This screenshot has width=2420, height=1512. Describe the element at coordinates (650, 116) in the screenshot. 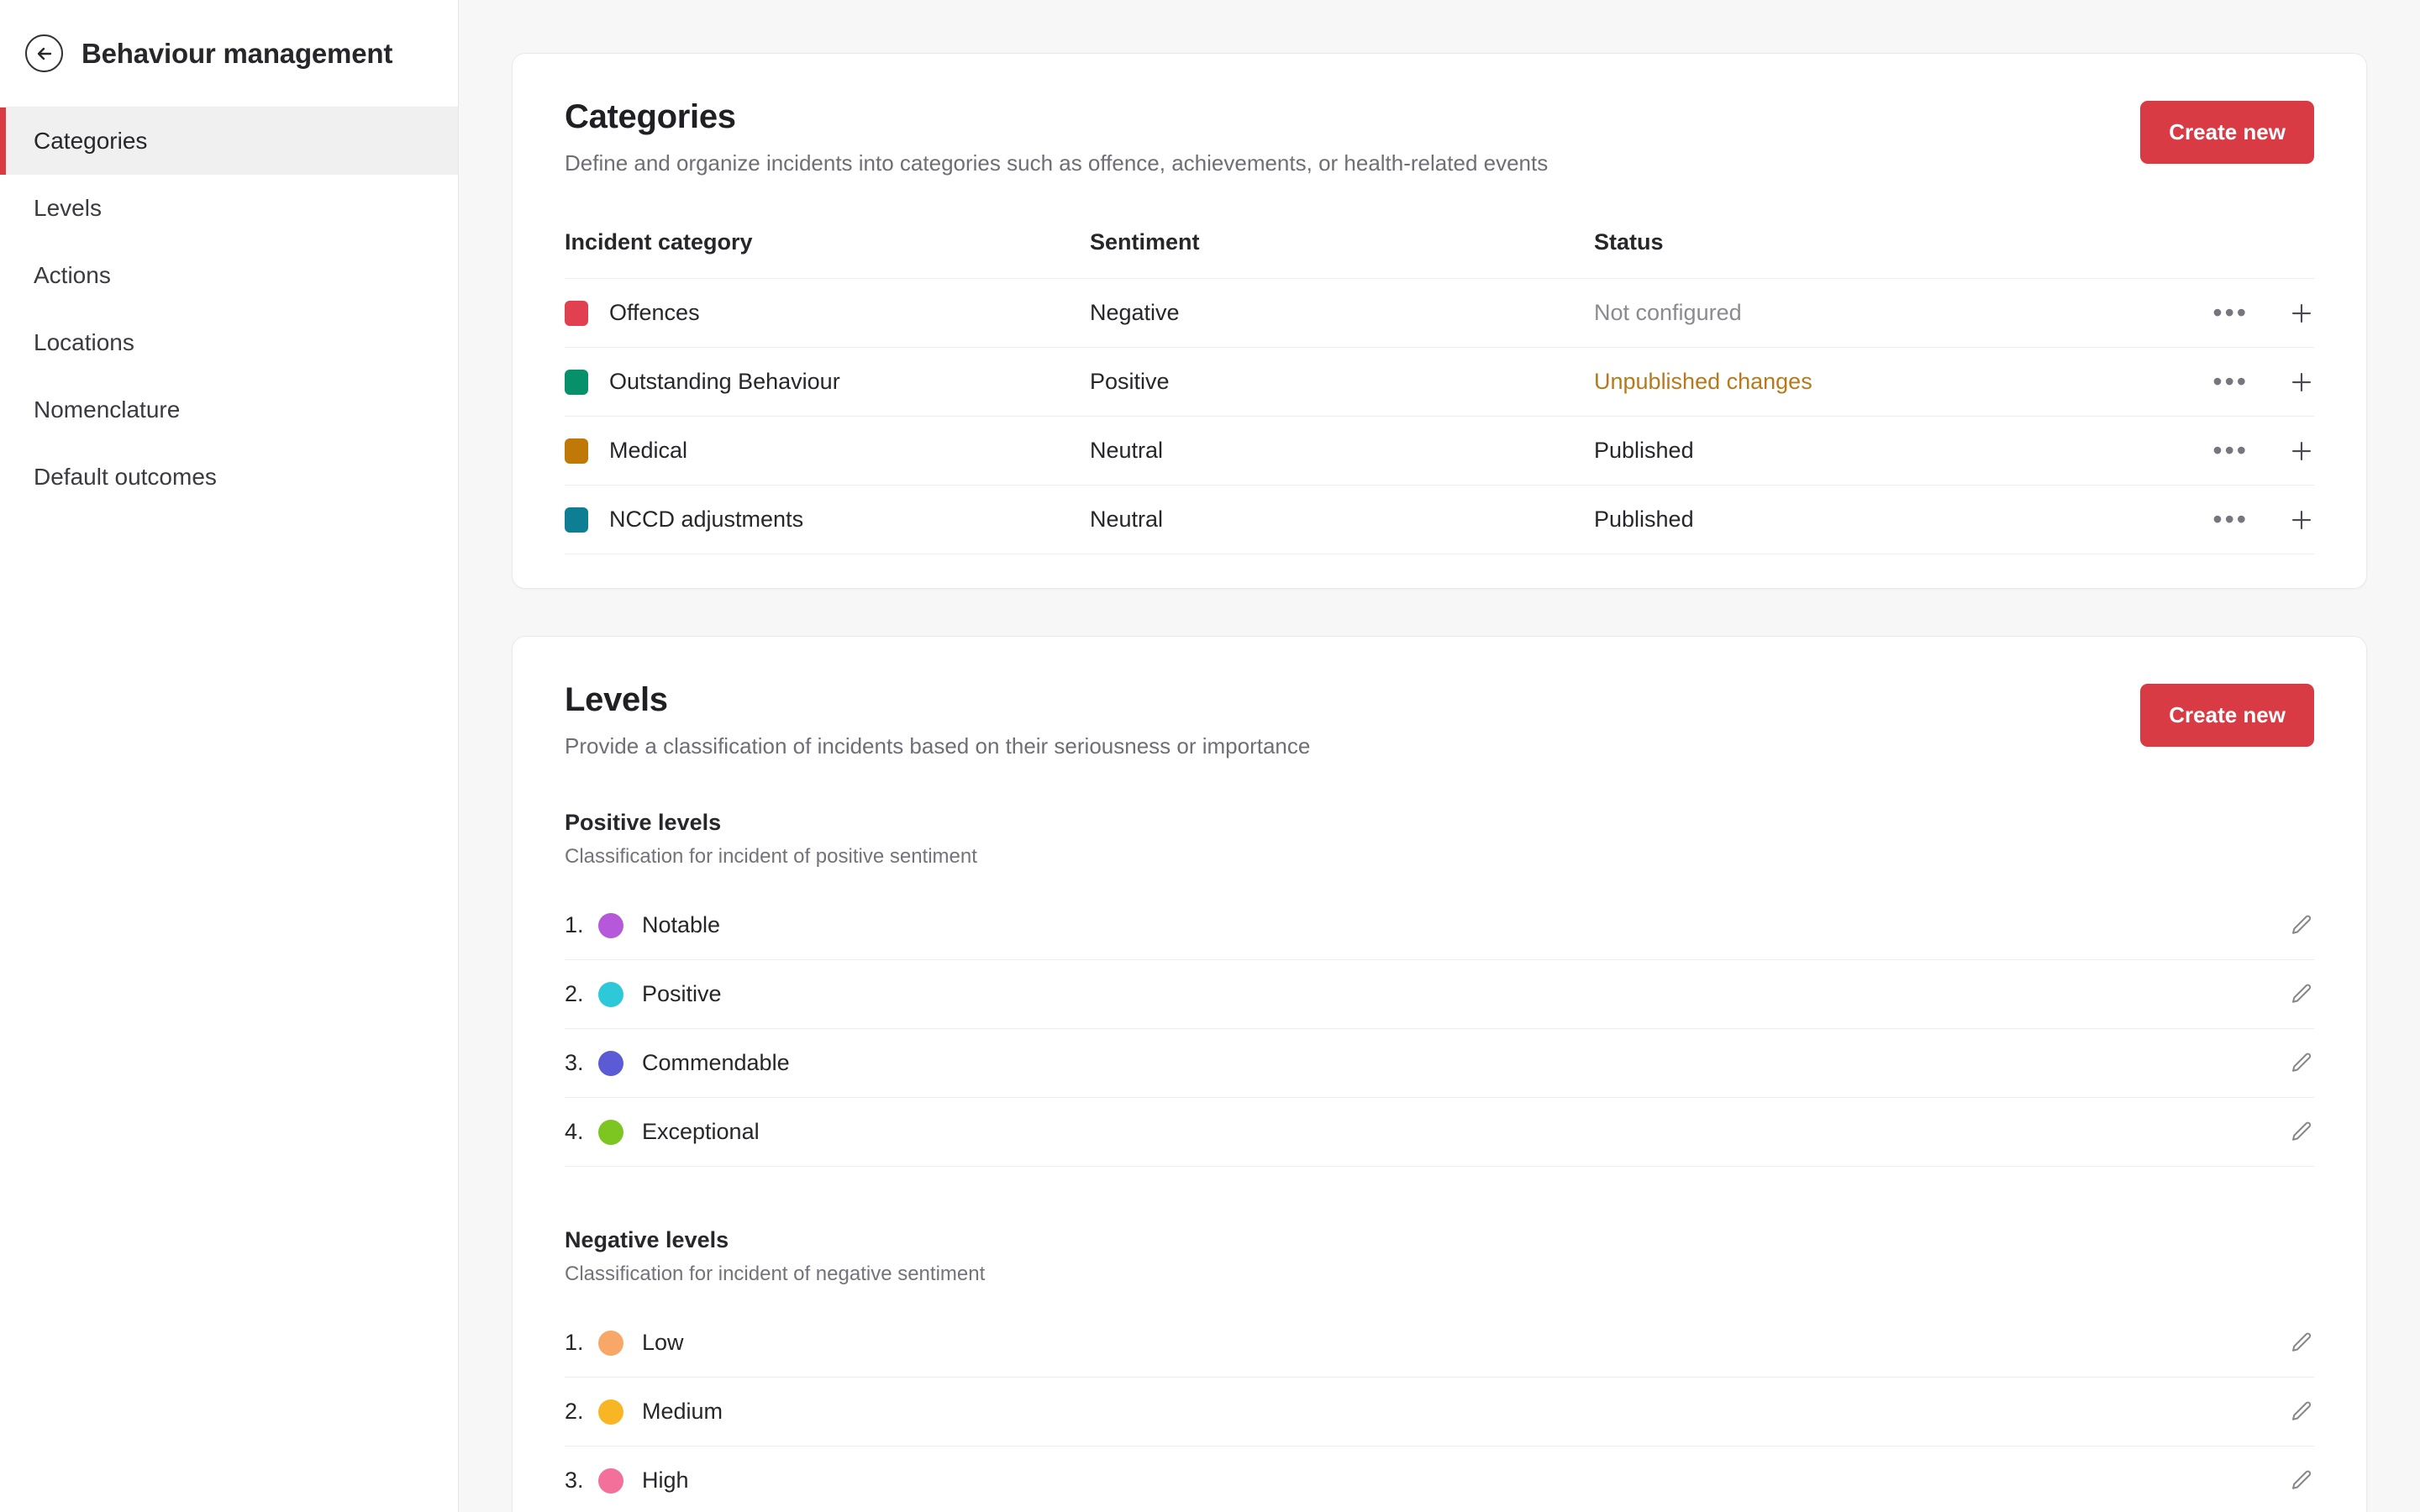

I see `categories-title: Categories` at that location.